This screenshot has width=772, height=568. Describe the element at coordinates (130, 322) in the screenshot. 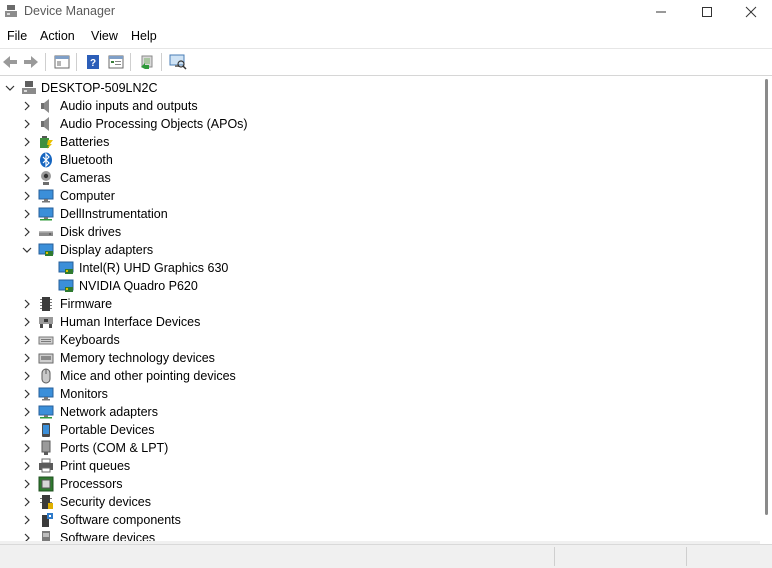

I see `tree-item-label: Human Interface Devices` at that location.